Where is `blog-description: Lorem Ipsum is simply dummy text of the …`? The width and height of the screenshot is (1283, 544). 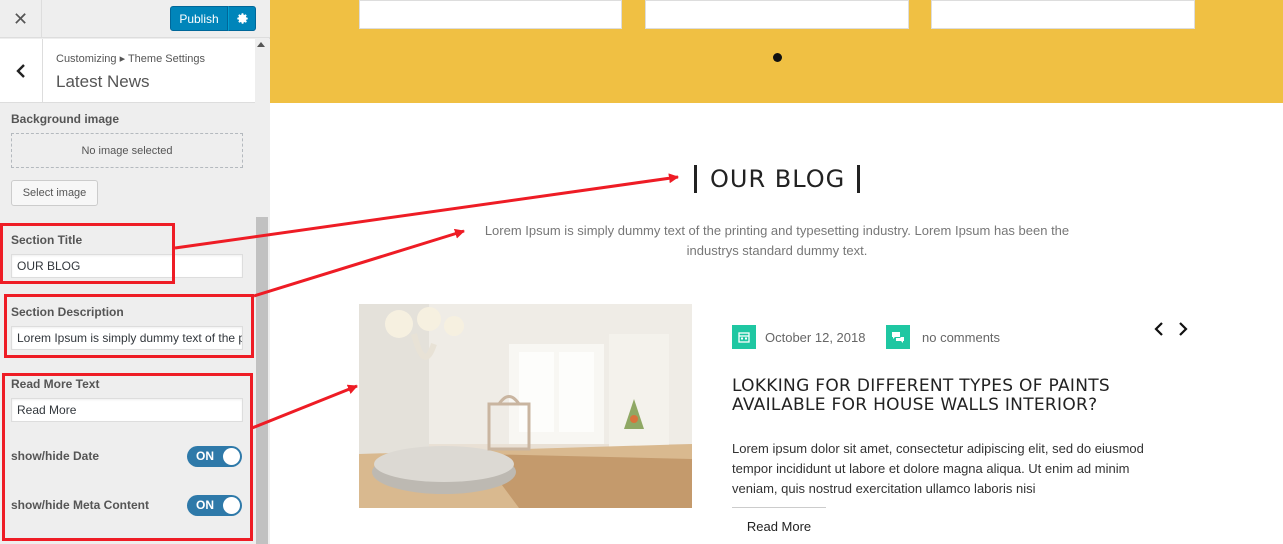
blog-description: Lorem Ipsum is simply dummy text of the … is located at coordinates (777, 240).